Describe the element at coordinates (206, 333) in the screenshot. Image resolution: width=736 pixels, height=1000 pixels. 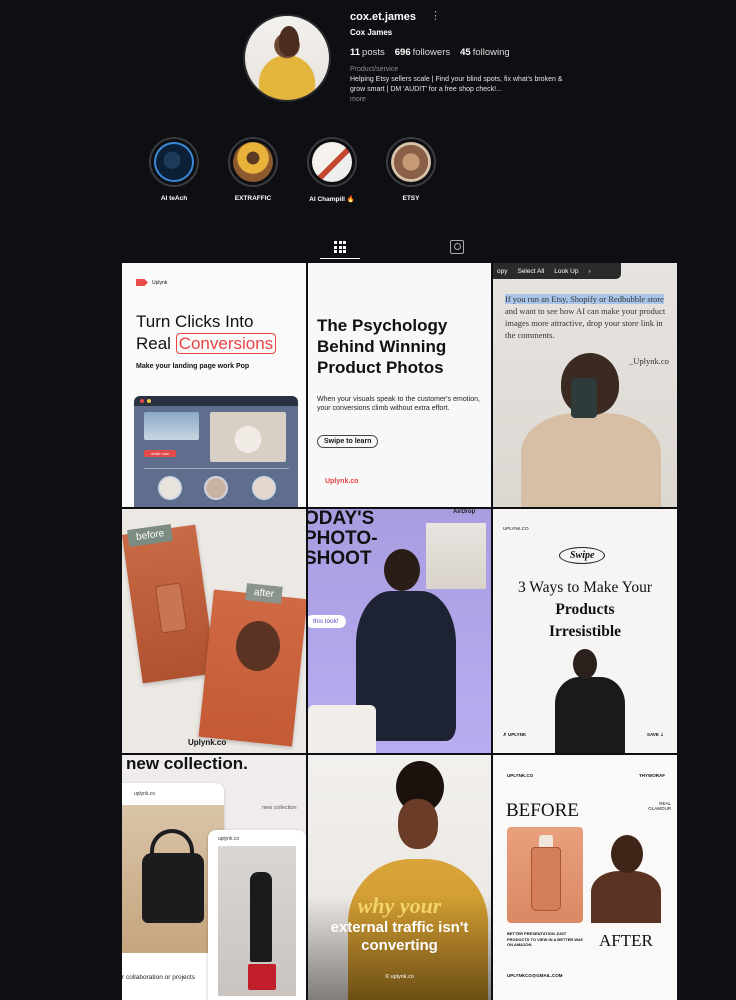
I see `post-title: Turn Clicks Into Real Conversions` at that location.